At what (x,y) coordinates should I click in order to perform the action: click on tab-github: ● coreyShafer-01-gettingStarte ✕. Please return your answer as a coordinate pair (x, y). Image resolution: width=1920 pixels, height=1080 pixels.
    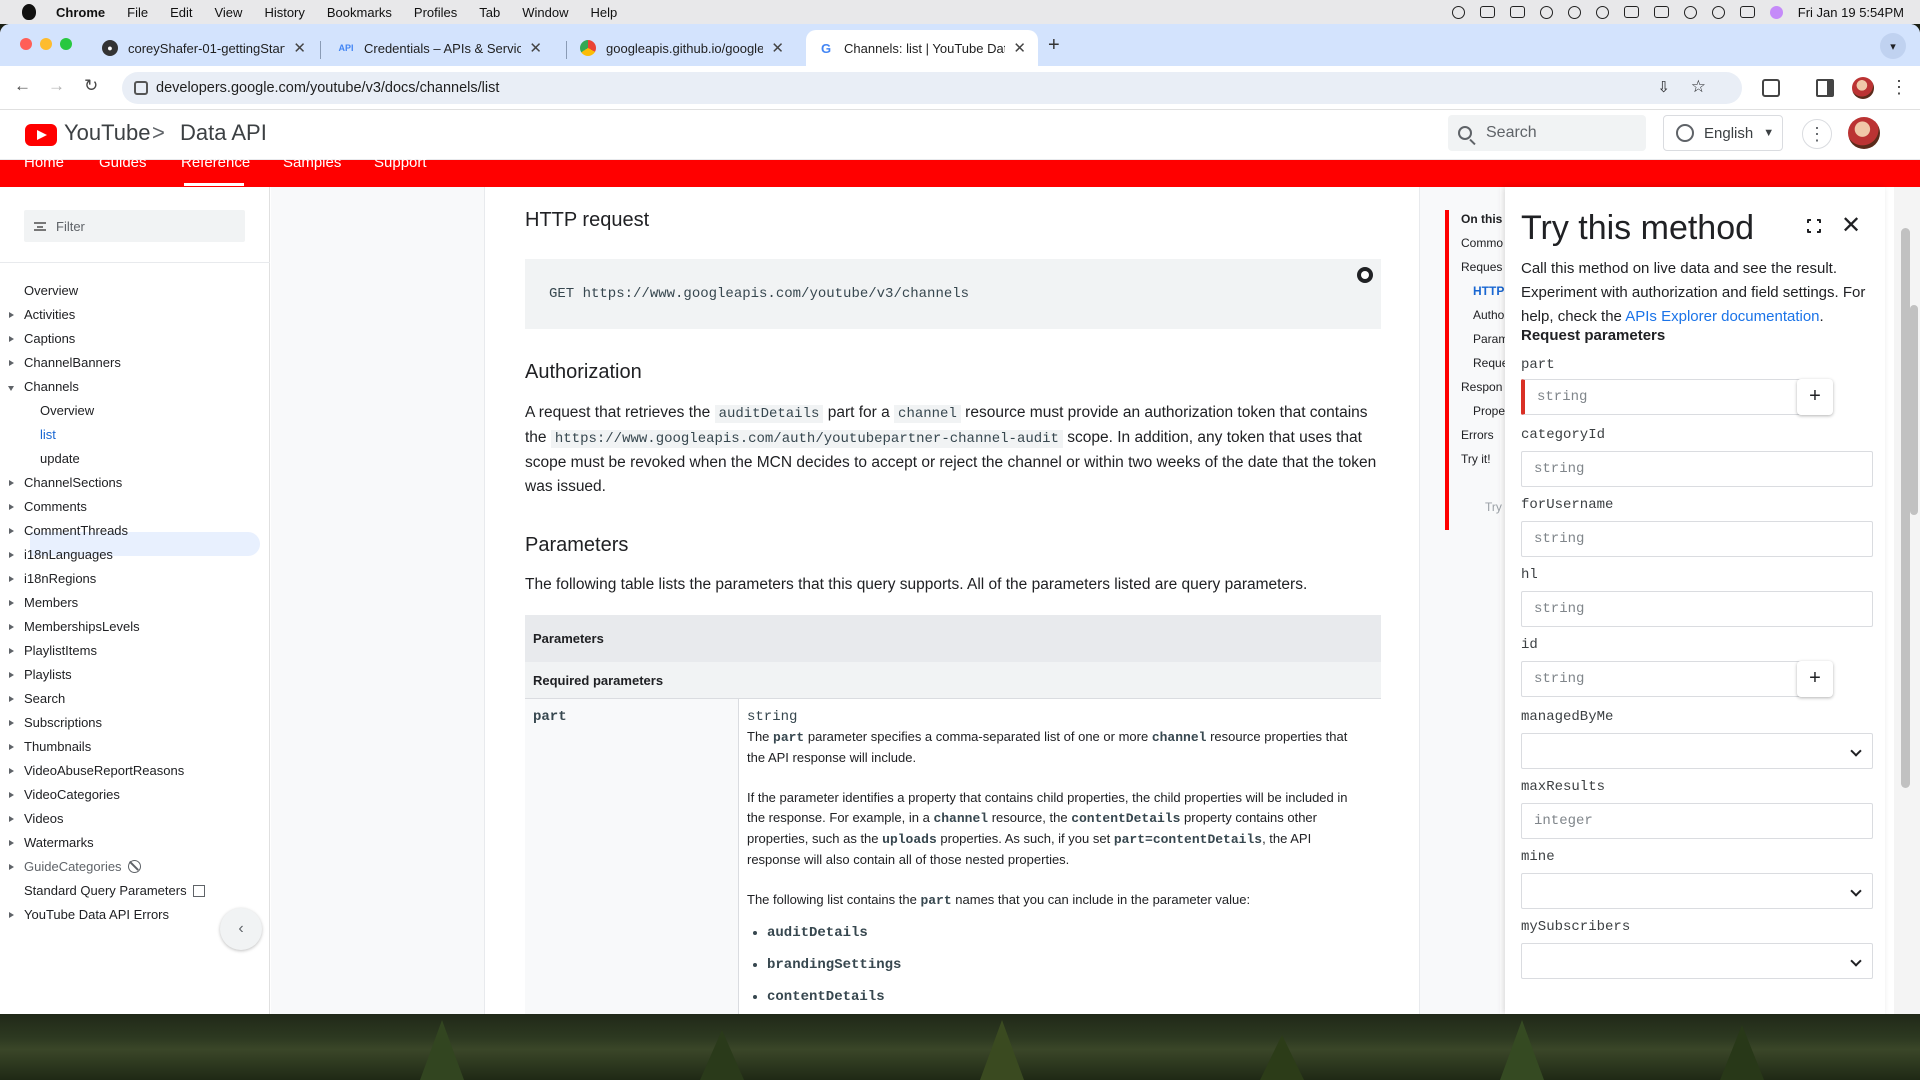
    Looking at the image, I should click on (204, 48).